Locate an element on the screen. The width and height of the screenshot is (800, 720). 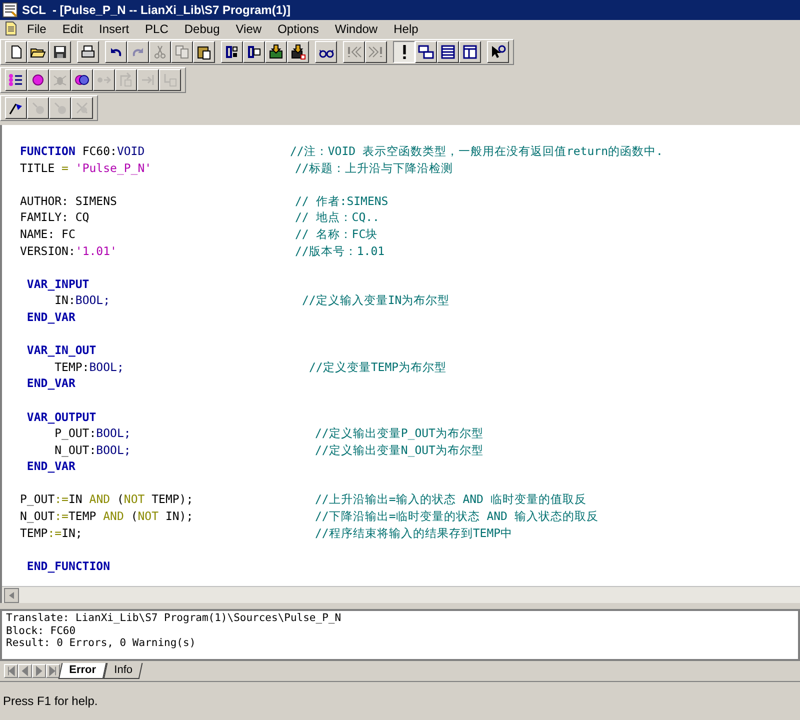
code-line: P_OUT:BOOL; is located at coordinates (92, 433).